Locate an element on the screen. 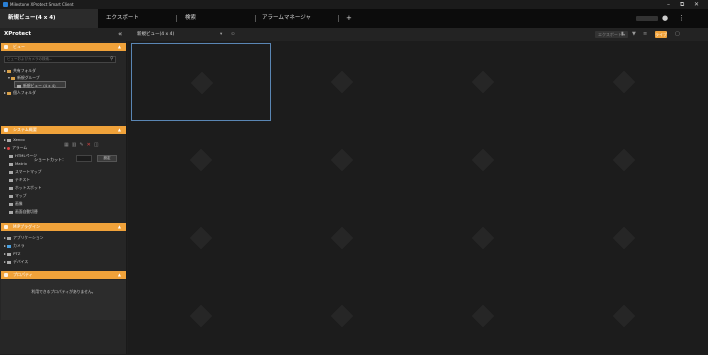 This screenshot has width=708, height=355. workspace-tab-bar: 新規ビュー(4 x 4) エクスポート 検索 アラームマネージャ + ● ⋮ is located at coordinates (354, 18).